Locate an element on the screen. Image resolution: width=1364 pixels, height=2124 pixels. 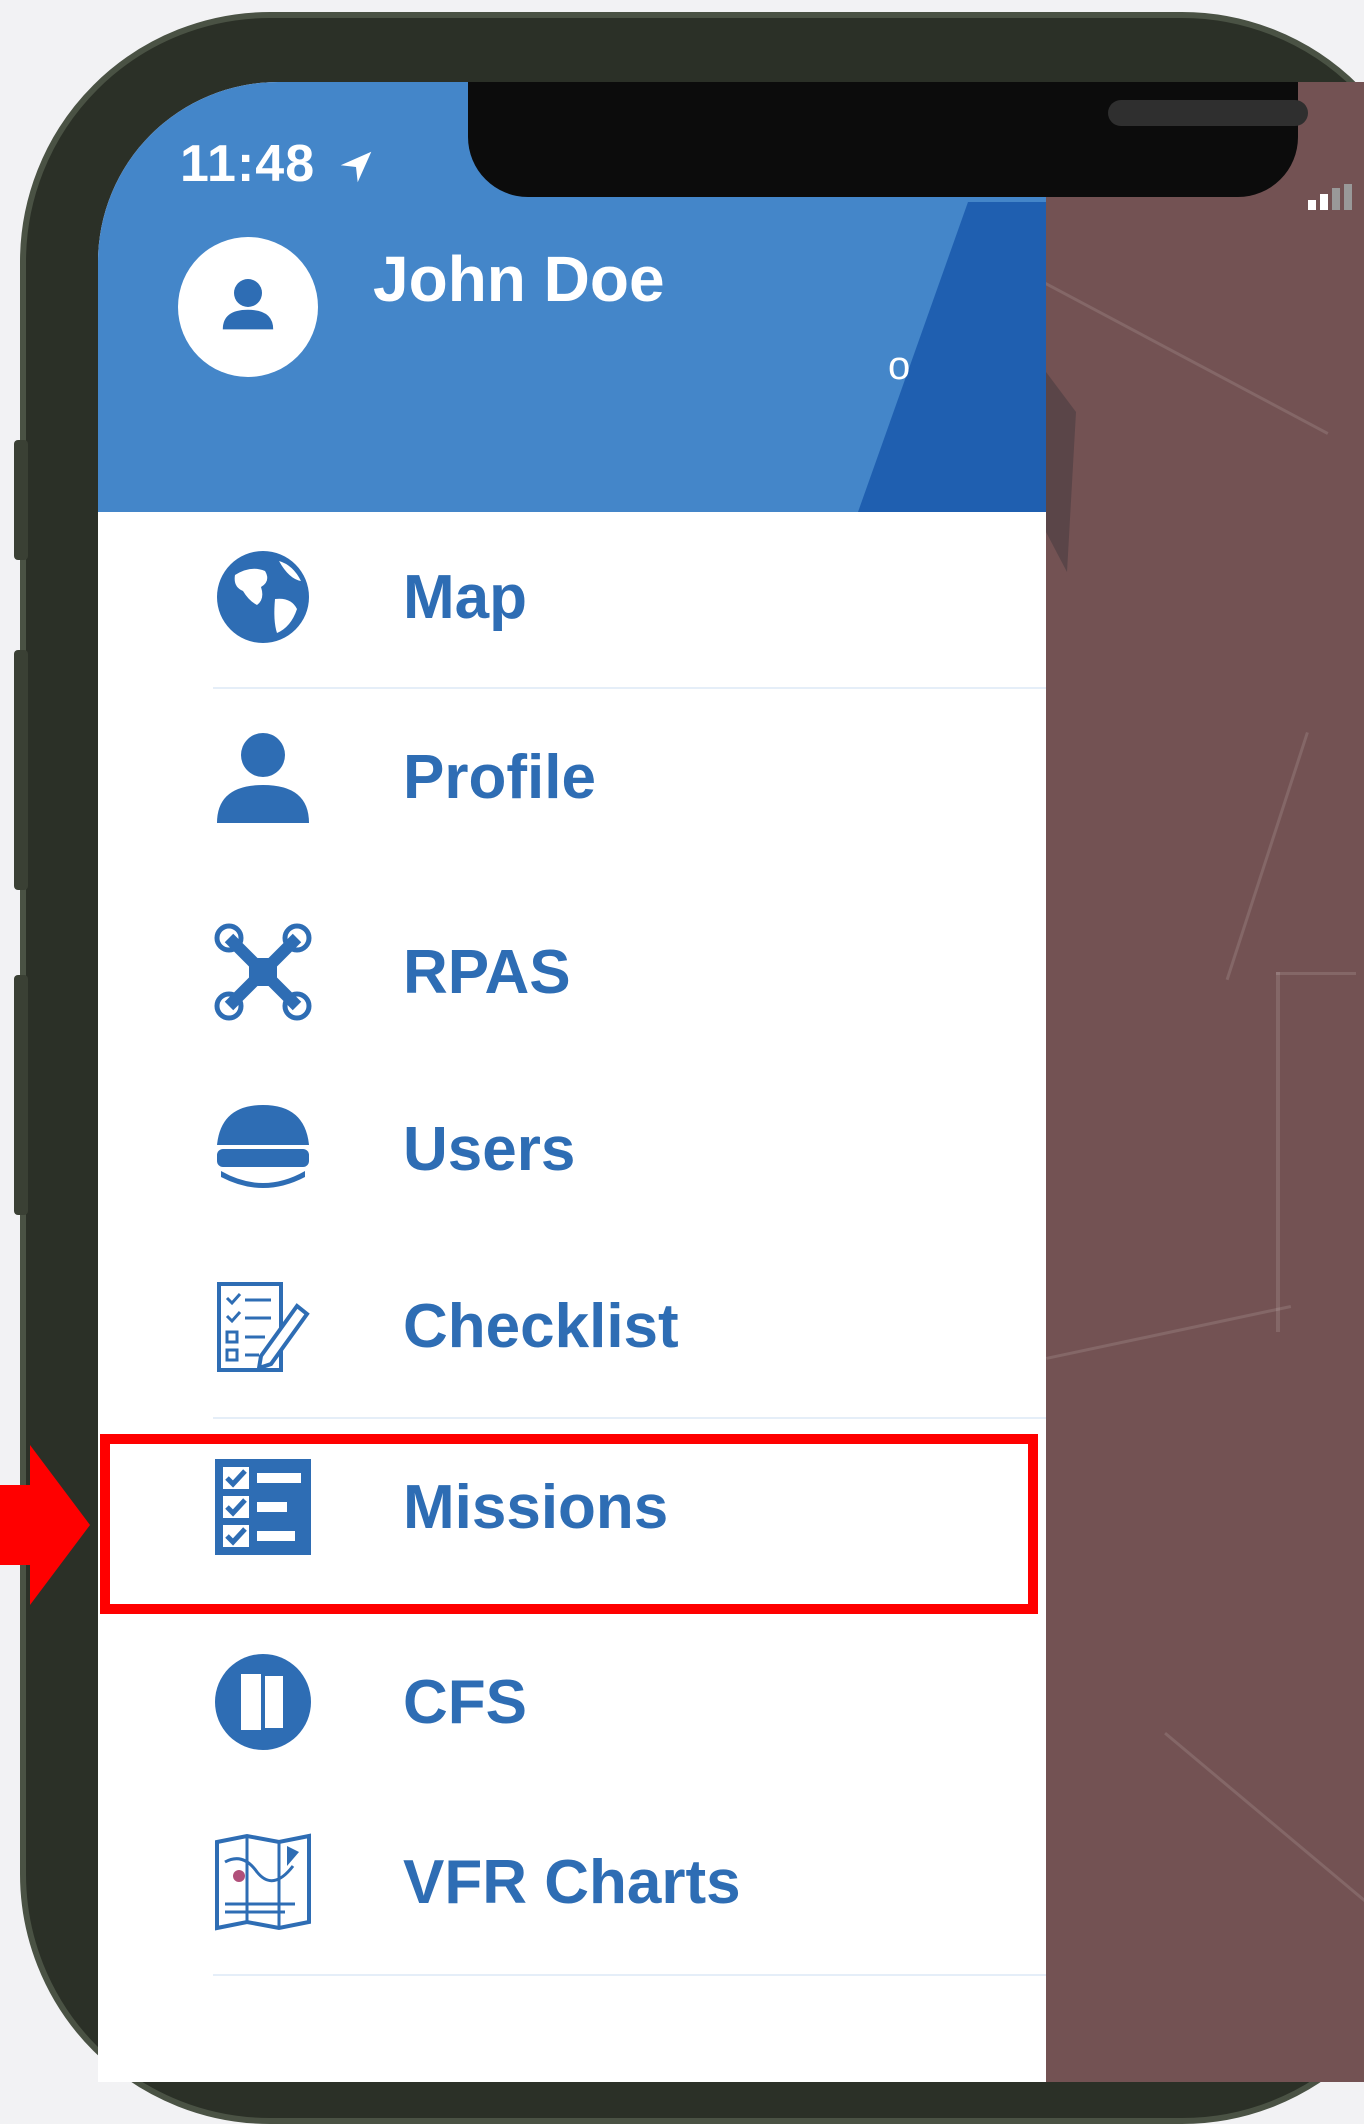
menu-item-label: RPAS is located at coordinates (487, 972).